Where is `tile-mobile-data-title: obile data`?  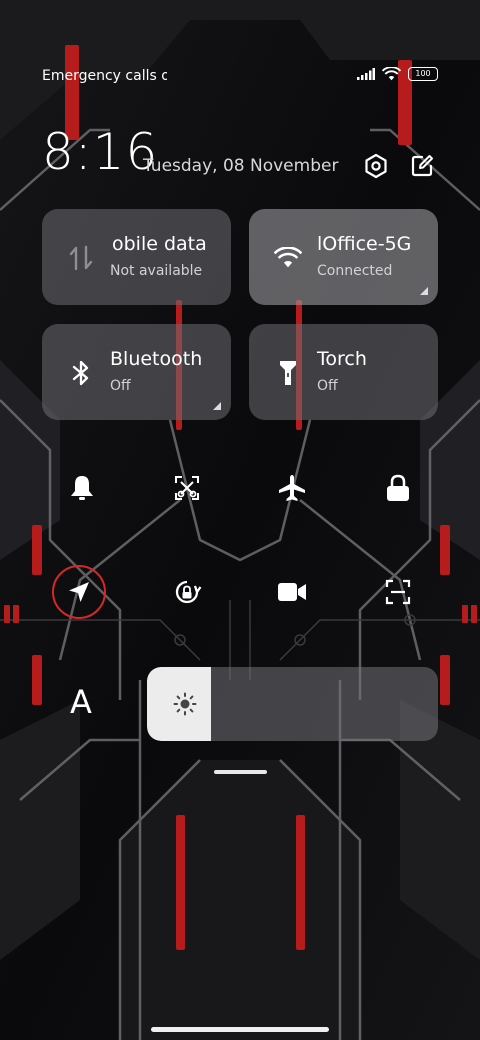
tile-mobile-data-title: obile data is located at coordinates (159, 244).